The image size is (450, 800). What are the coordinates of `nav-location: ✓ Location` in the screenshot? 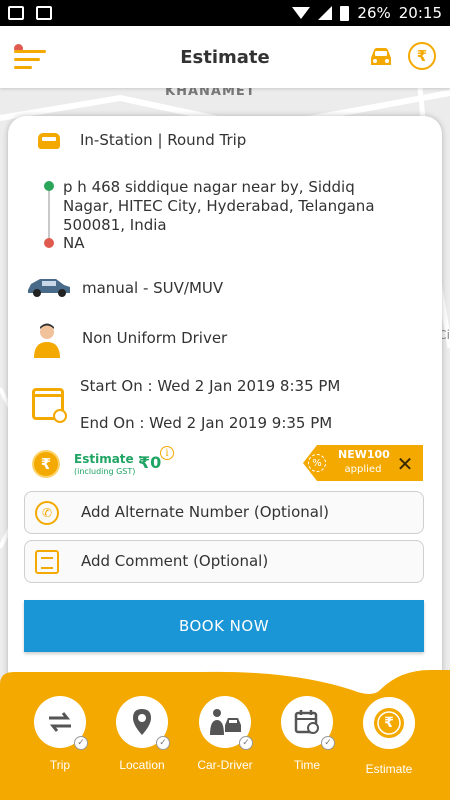 It's located at (142, 734).